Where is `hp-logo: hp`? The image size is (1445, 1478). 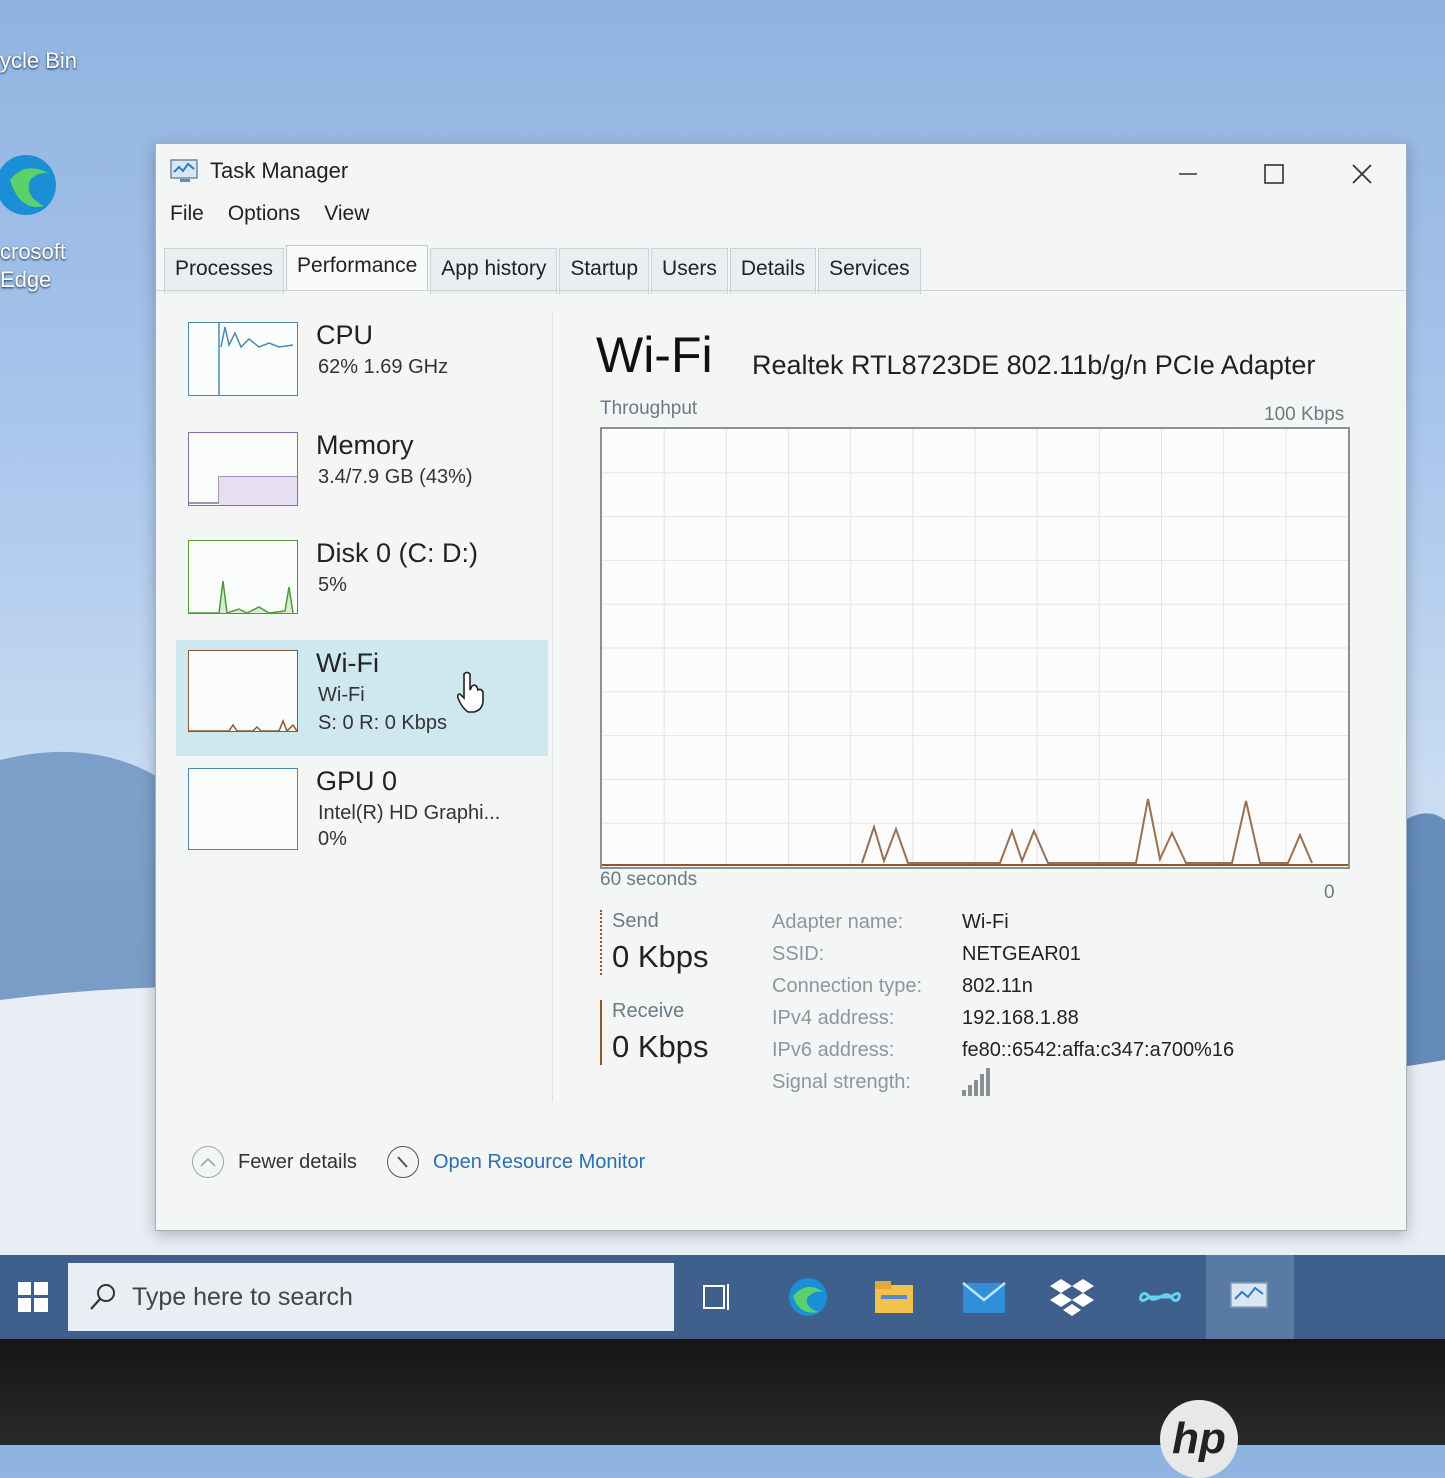 hp-logo: hp is located at coordinates (1199, 1439).